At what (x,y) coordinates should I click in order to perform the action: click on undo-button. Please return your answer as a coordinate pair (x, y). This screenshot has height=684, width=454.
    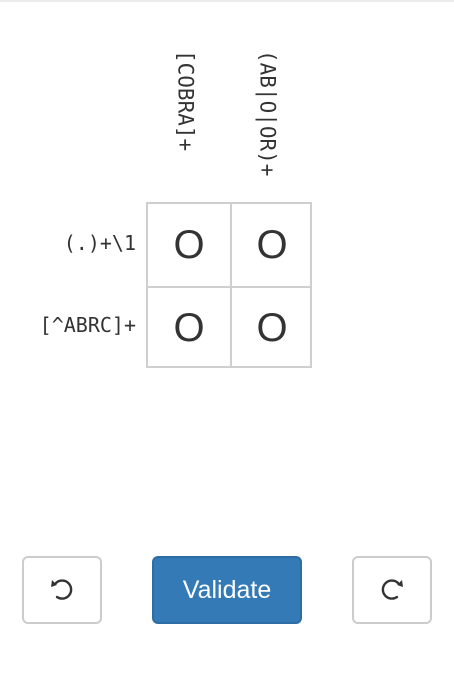
    Looking at the image, I should click on (62, 590).